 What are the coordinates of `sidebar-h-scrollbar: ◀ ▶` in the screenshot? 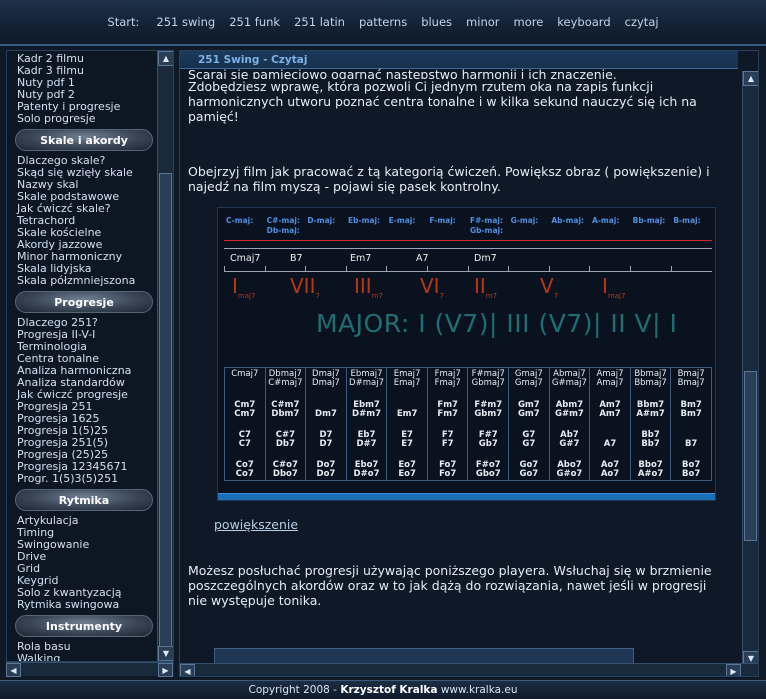 It's located at (90, 669).